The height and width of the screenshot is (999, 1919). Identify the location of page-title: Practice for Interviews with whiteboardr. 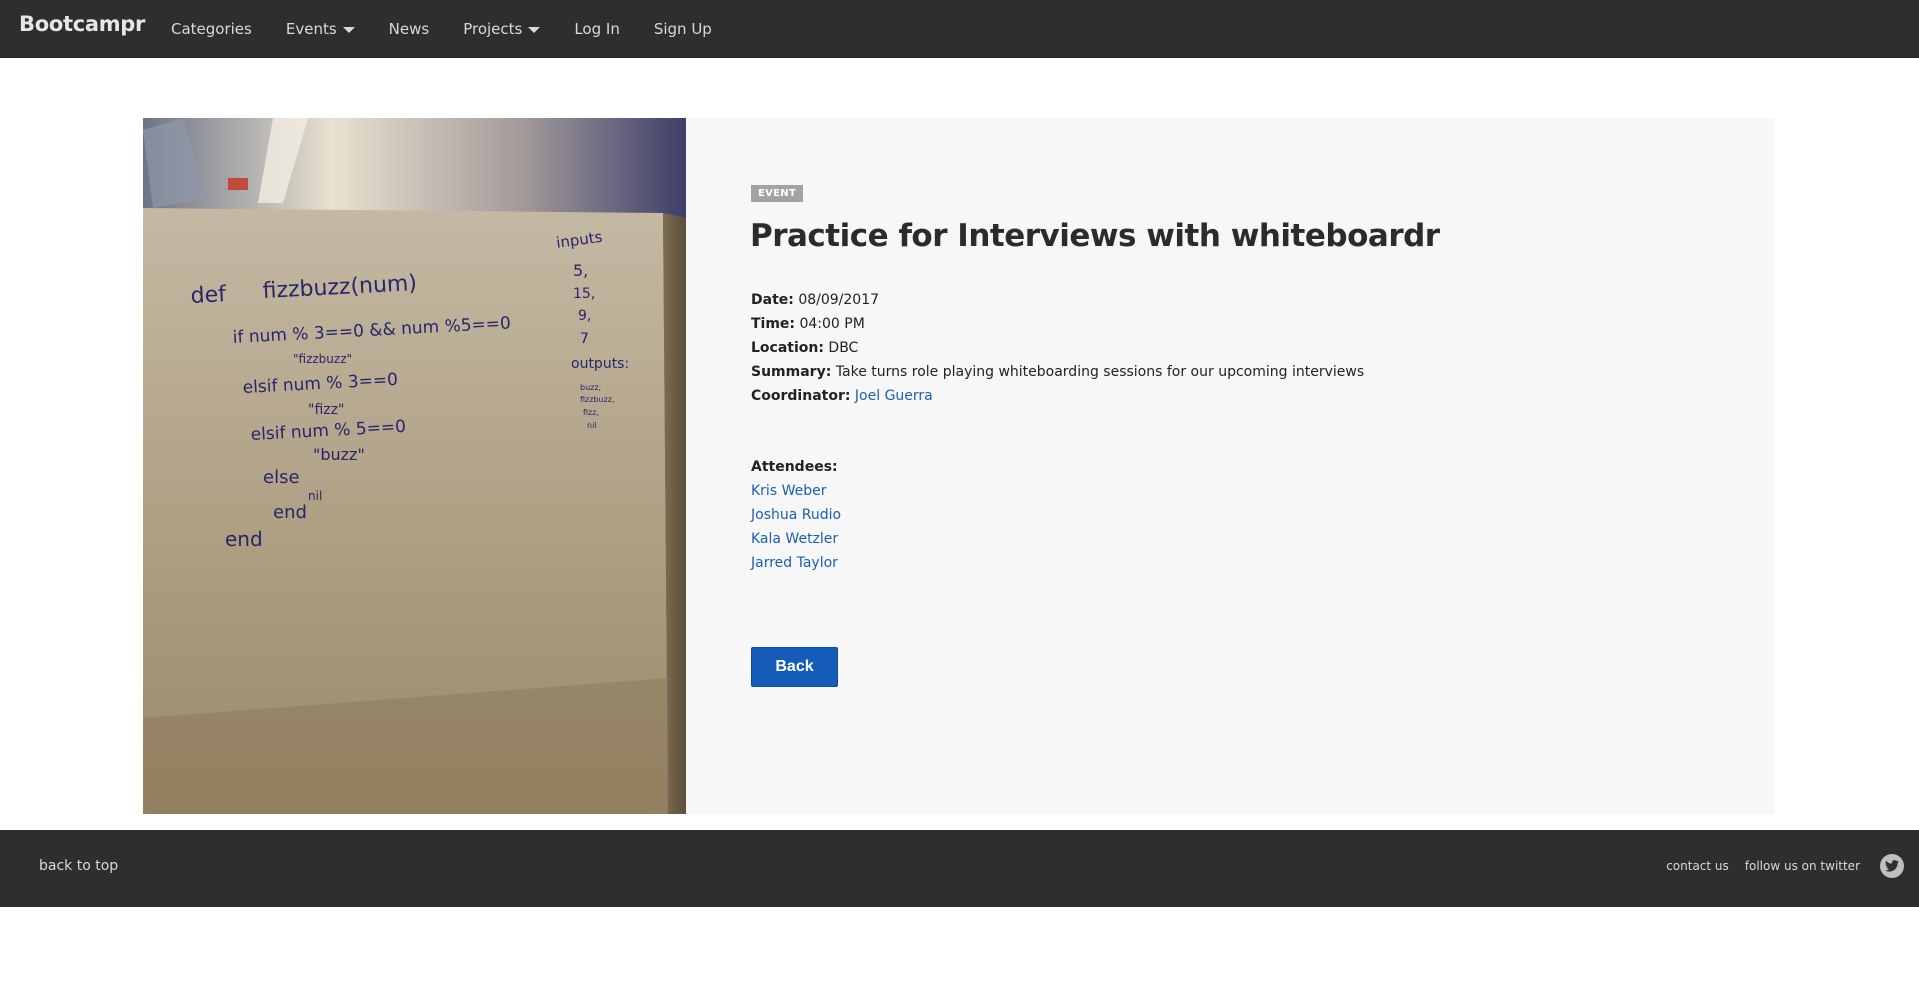
(1095, 236).